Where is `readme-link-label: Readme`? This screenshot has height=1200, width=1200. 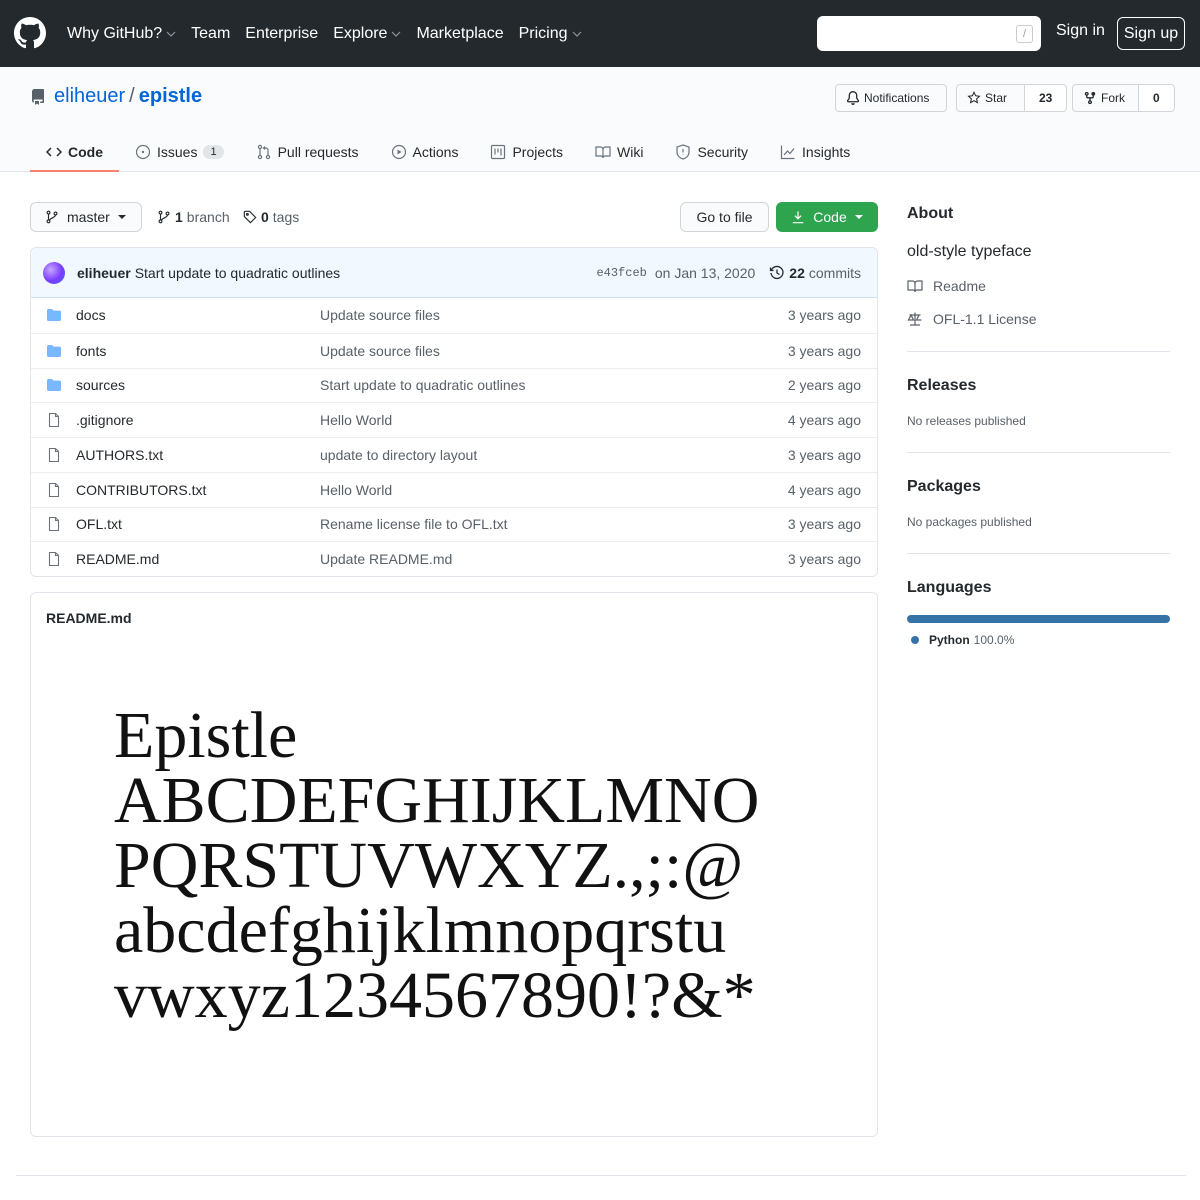 readme-link-label: Readme is located at coordinates (959, 286).